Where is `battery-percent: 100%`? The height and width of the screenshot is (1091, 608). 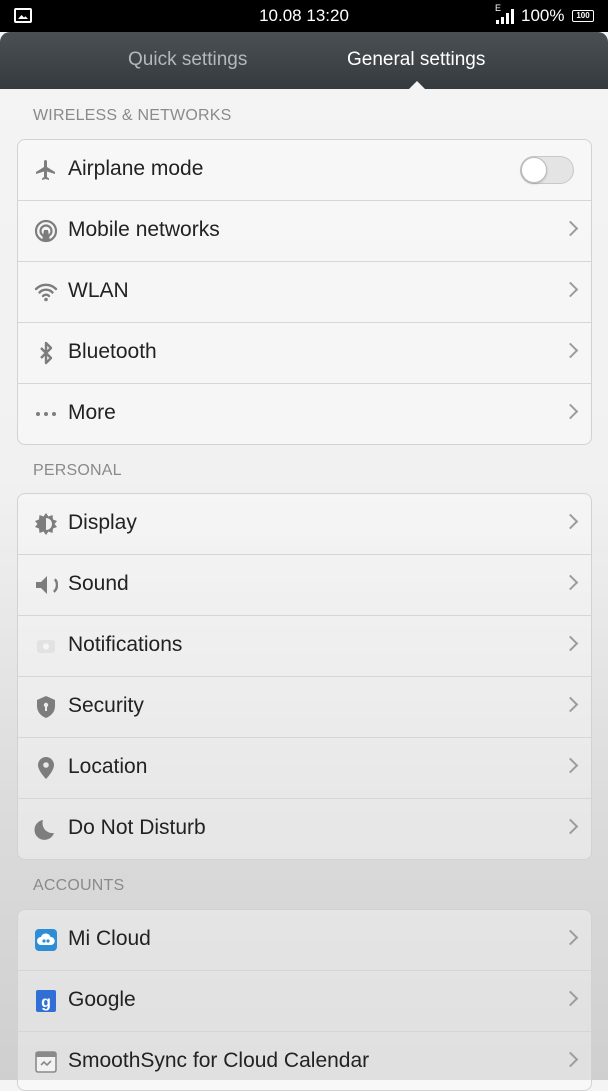 battery-percent: 100% is located at coordinates (543, 15).